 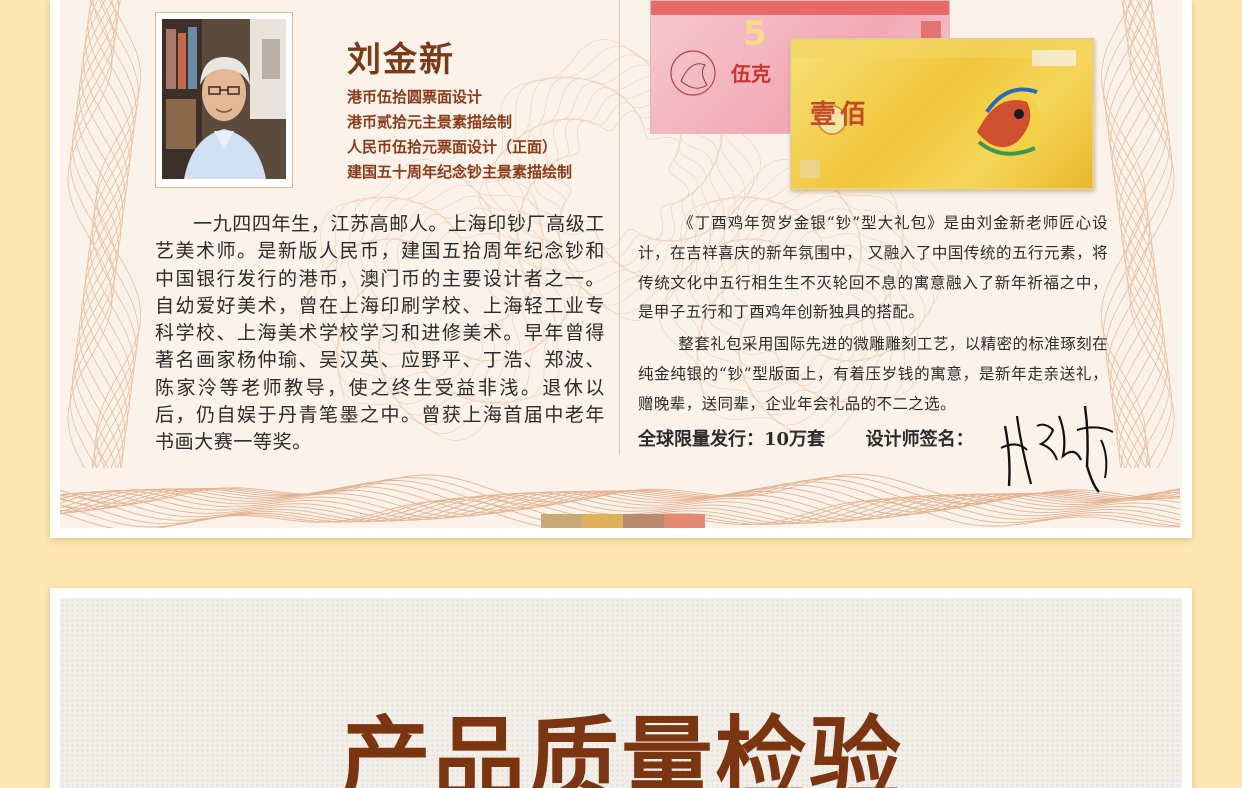 I want to click on banknote-pink-label: 伍克, so click(x=750, y=74).